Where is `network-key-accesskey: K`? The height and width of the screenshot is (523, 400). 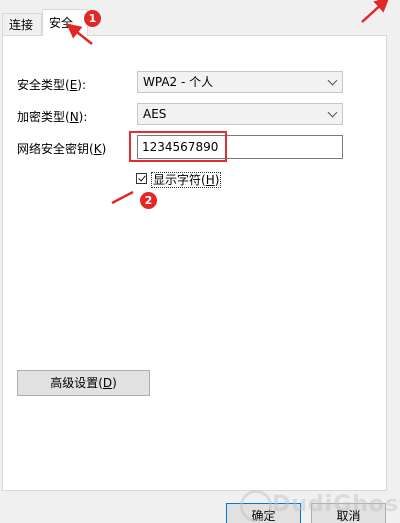
network-key-accesskey: K is located at coordinates (97, 149).